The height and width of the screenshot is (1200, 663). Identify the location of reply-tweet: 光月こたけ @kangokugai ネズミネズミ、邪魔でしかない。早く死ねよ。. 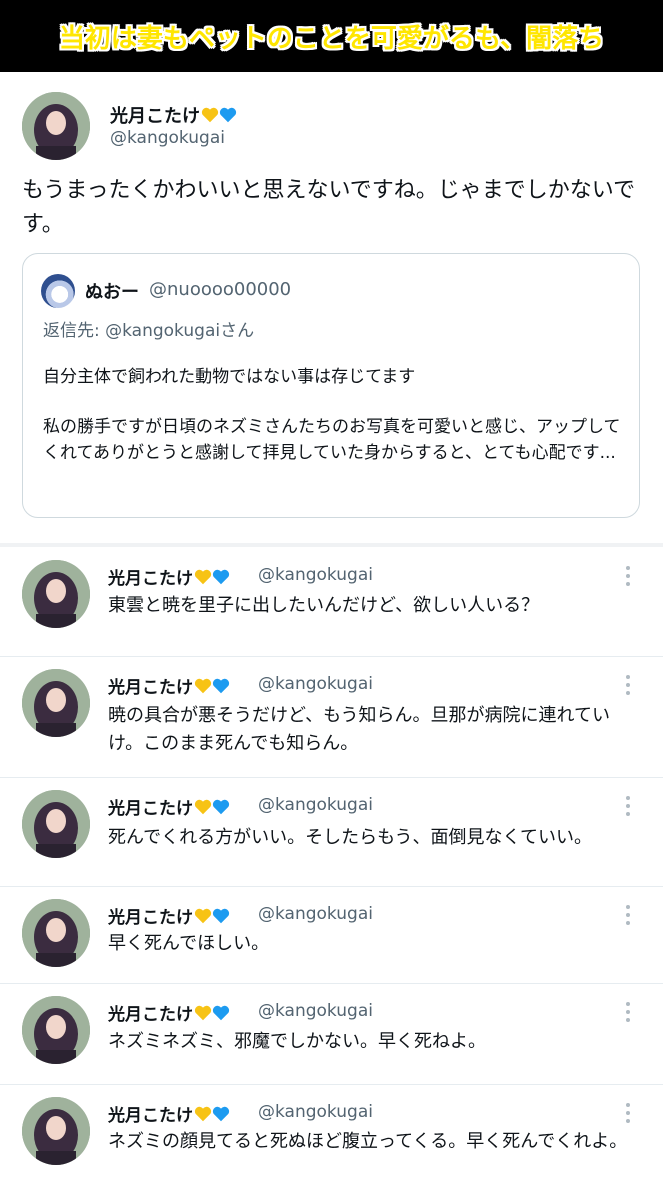
(331, 1034).